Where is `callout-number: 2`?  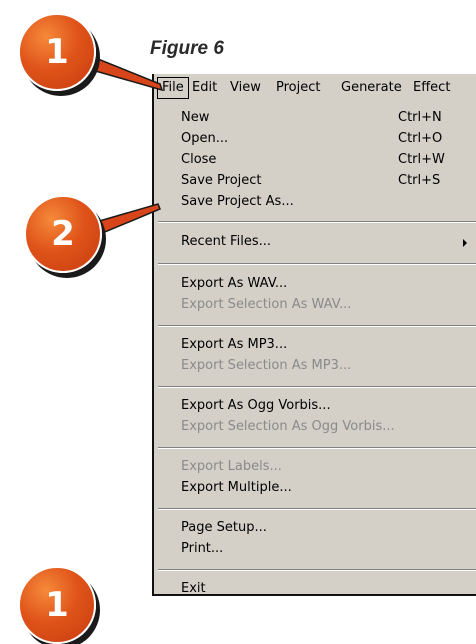 callout-number: 2 is located at coordinates (63, 234).